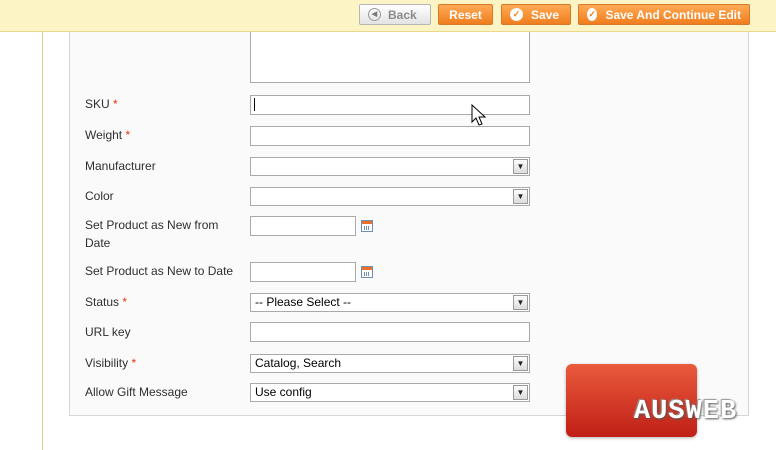  I want to click on sku-input, so click(390, 105).